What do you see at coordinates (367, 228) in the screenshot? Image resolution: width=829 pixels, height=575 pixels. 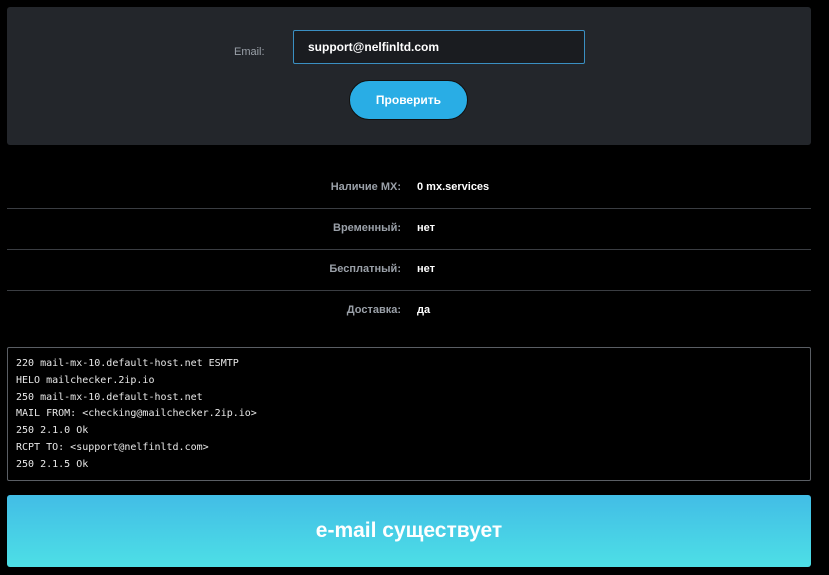 I see `temporary-label: Временный:` at bounding box center [367, 228].